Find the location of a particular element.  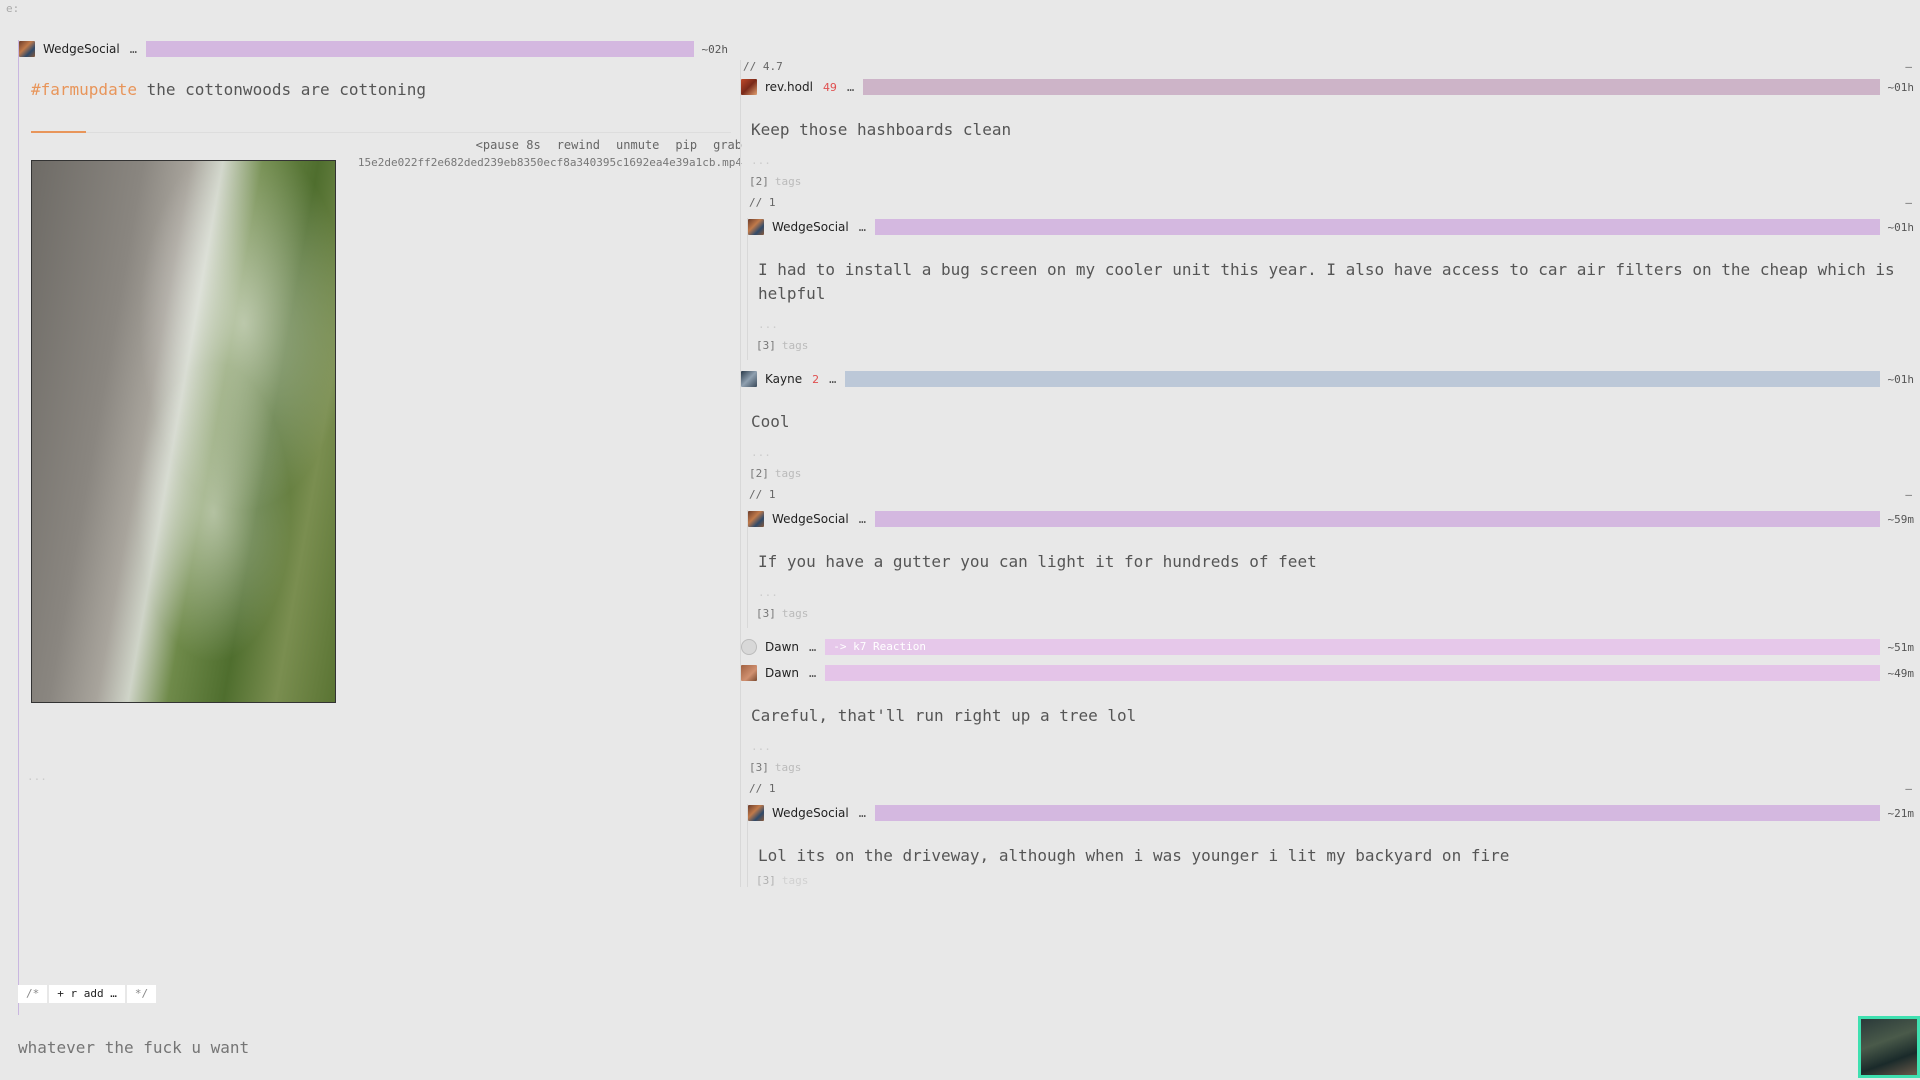

post-header: Dawn … -> k7 Reaction ~51m is located at coordinates (1327, 647).